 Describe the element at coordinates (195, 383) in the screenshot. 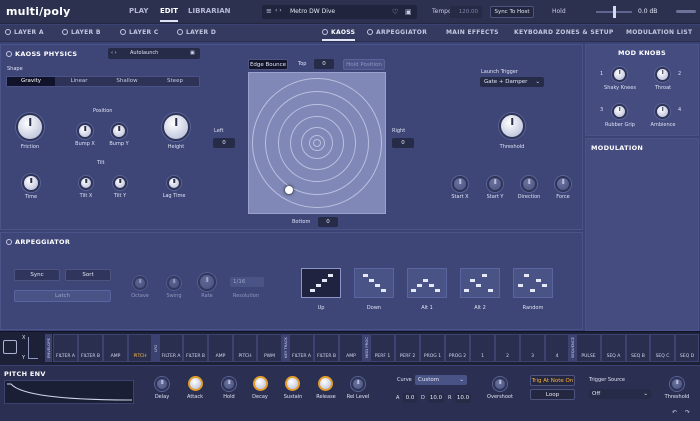

I see `attack-knob` at that location.